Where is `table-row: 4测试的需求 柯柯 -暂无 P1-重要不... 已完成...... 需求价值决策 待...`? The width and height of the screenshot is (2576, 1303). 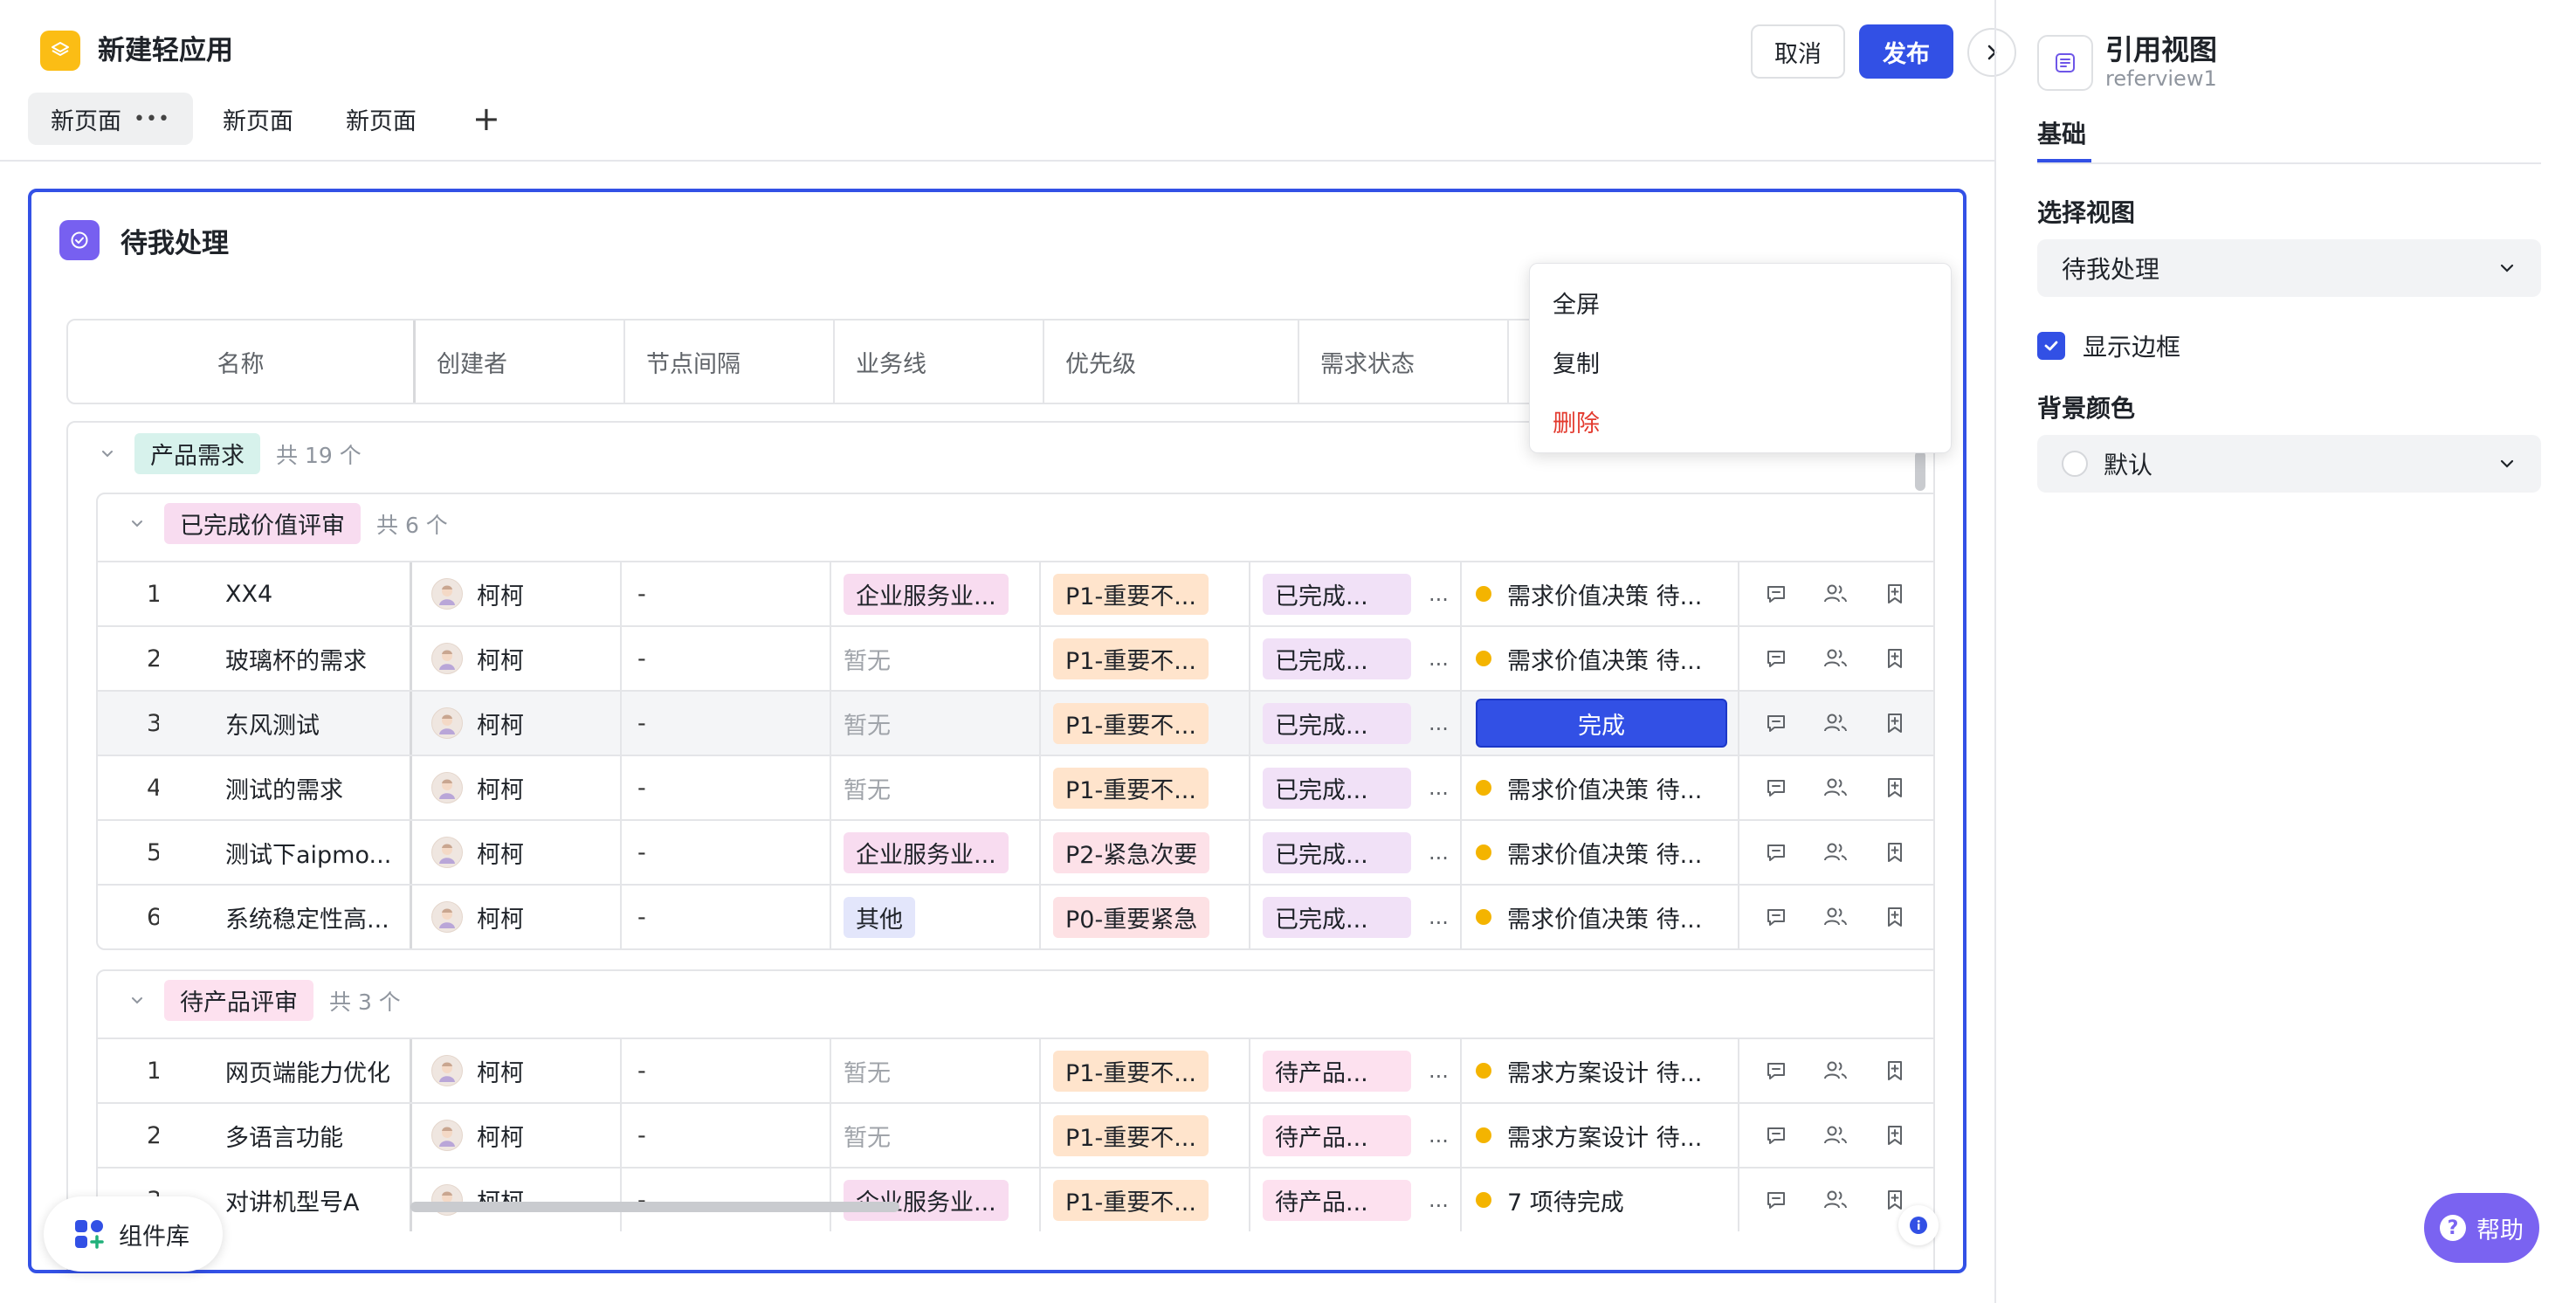
table-row: 4测试的需求 柯柯 -暂无 P1-重要不... 已完成...... 需求价值决策 待... is located at coordinates (1015, 787).